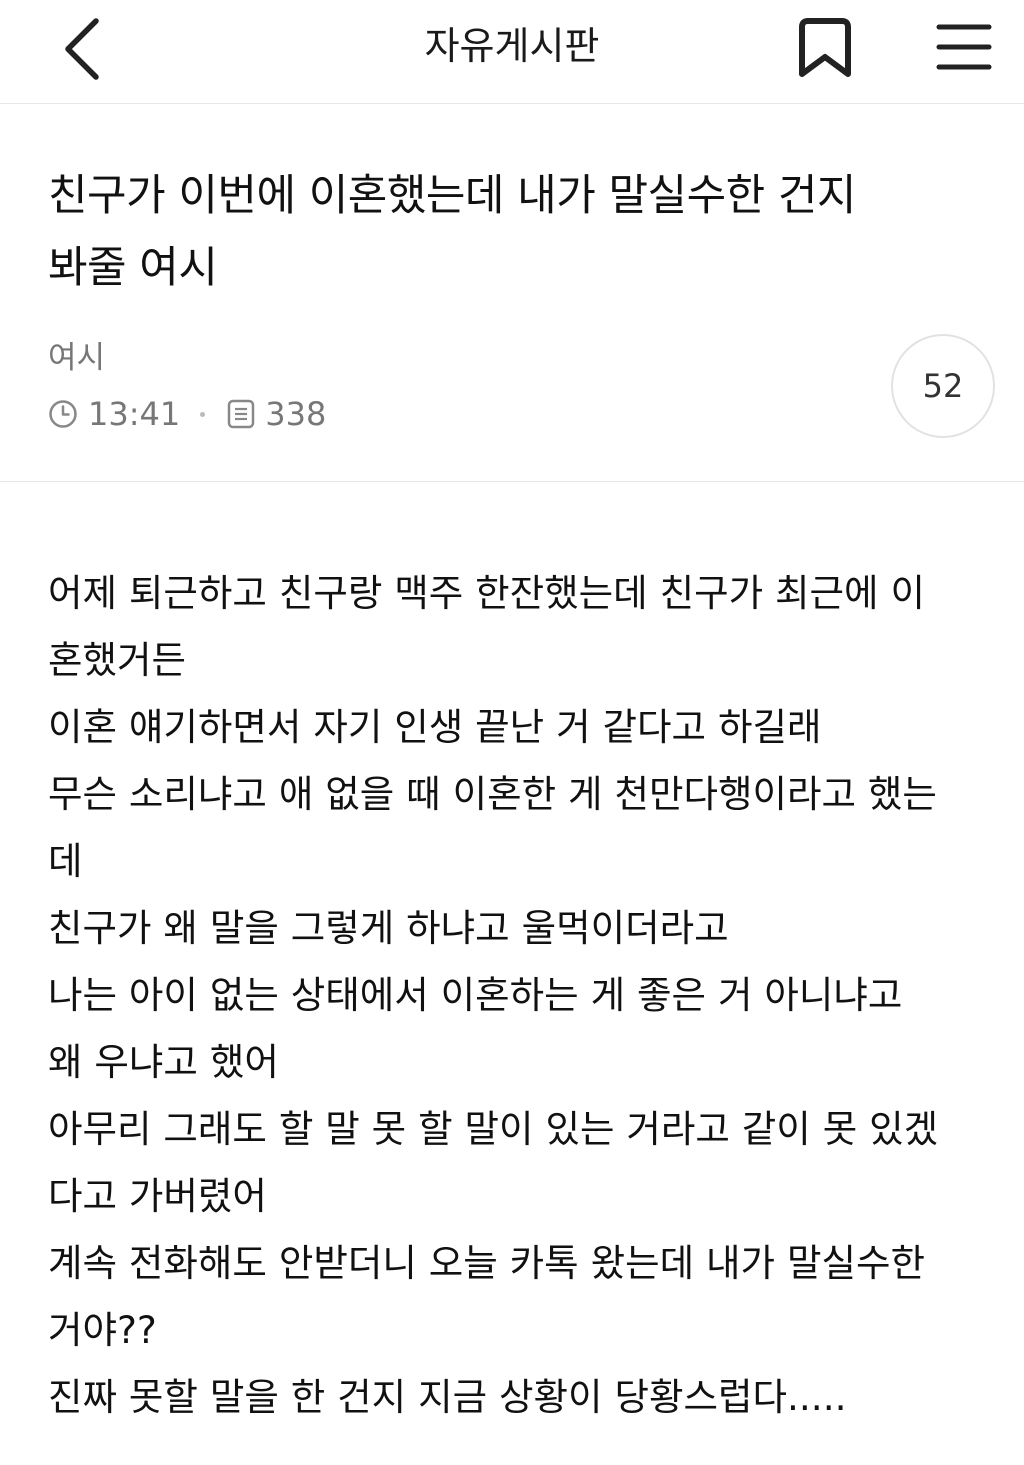  Describe the element at coordinates (76, 358) in the screenshot. I see `author-name: 여시` at that location.